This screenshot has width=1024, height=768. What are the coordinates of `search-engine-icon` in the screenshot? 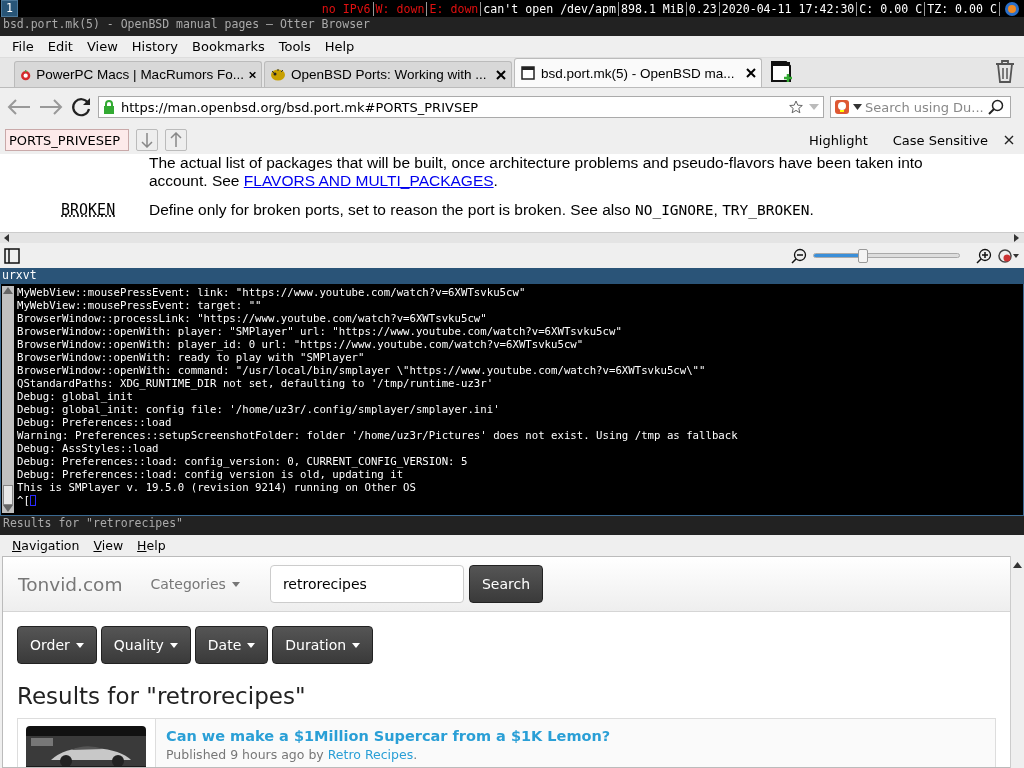 It's located at (842, 107).